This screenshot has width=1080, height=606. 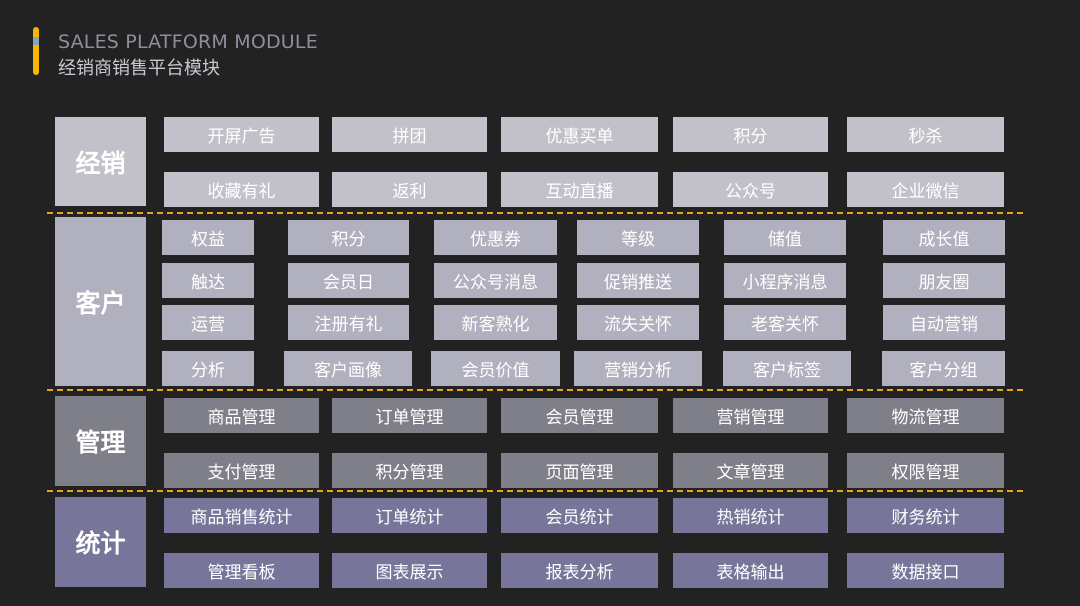 What do you see at coordinates (208, 322) in the screenshot?
I see `row-label-operations: 运营` at bounding box center [208, 322].